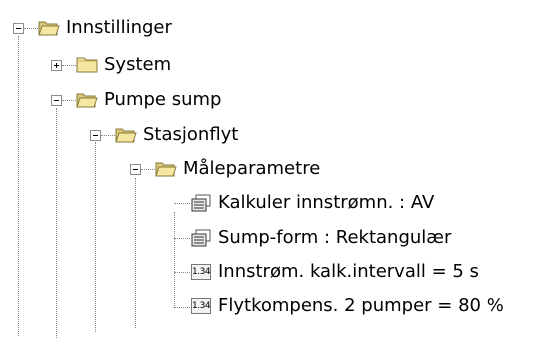 The height and width of the screenshot is (338, 556). Describe the element at coordinates (361, 306) in the screenshot. I see `param-label: Flytkompens. 2 pumper = 80 %` at that location.